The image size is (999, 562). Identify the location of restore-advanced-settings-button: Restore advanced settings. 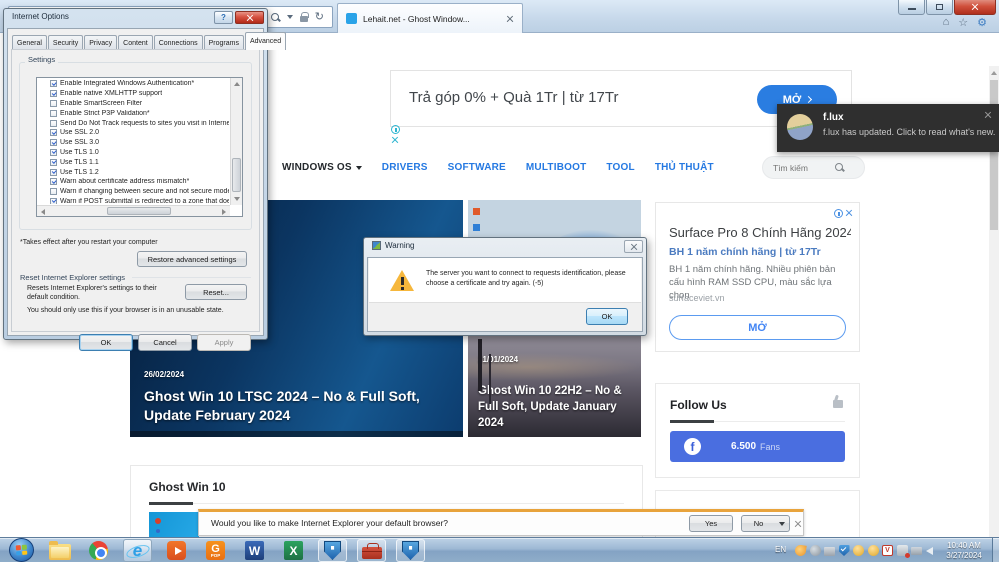
(192, 259).